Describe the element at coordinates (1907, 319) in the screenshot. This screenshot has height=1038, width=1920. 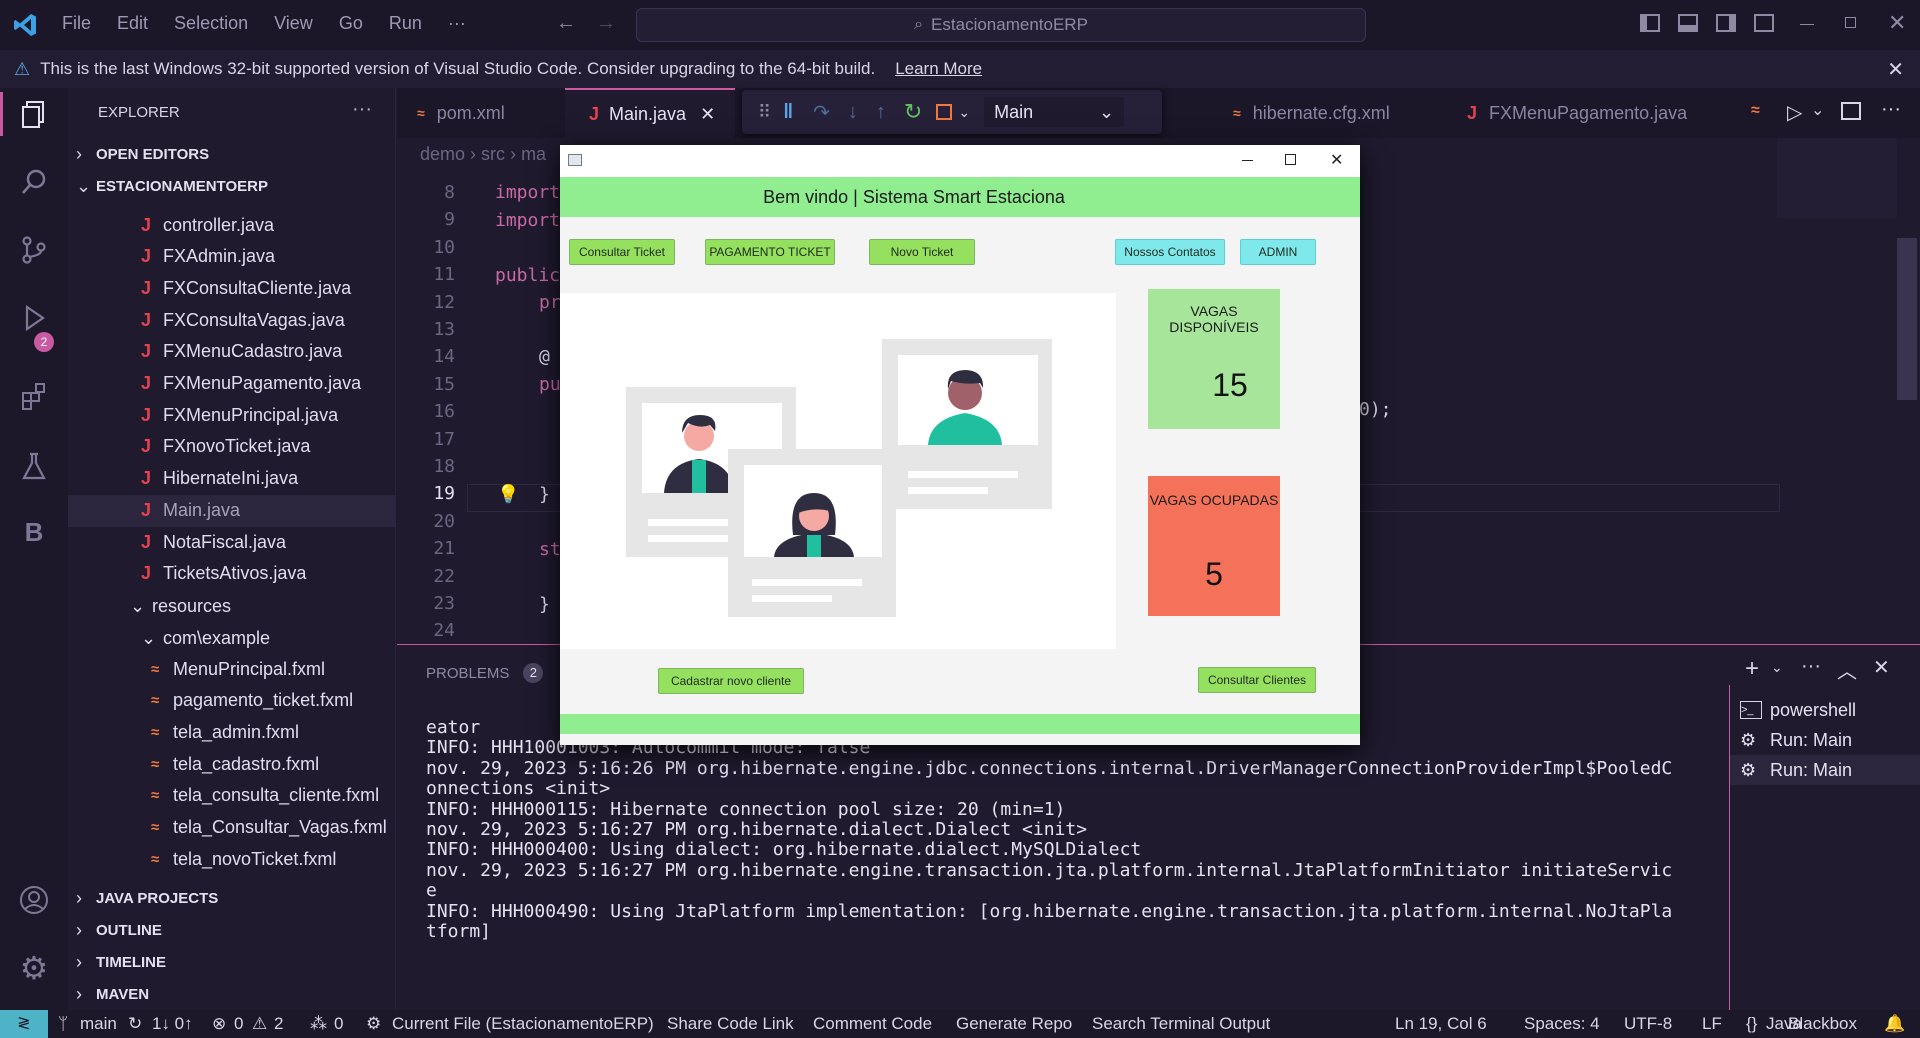
I see `editor-scrollbar` at that location.